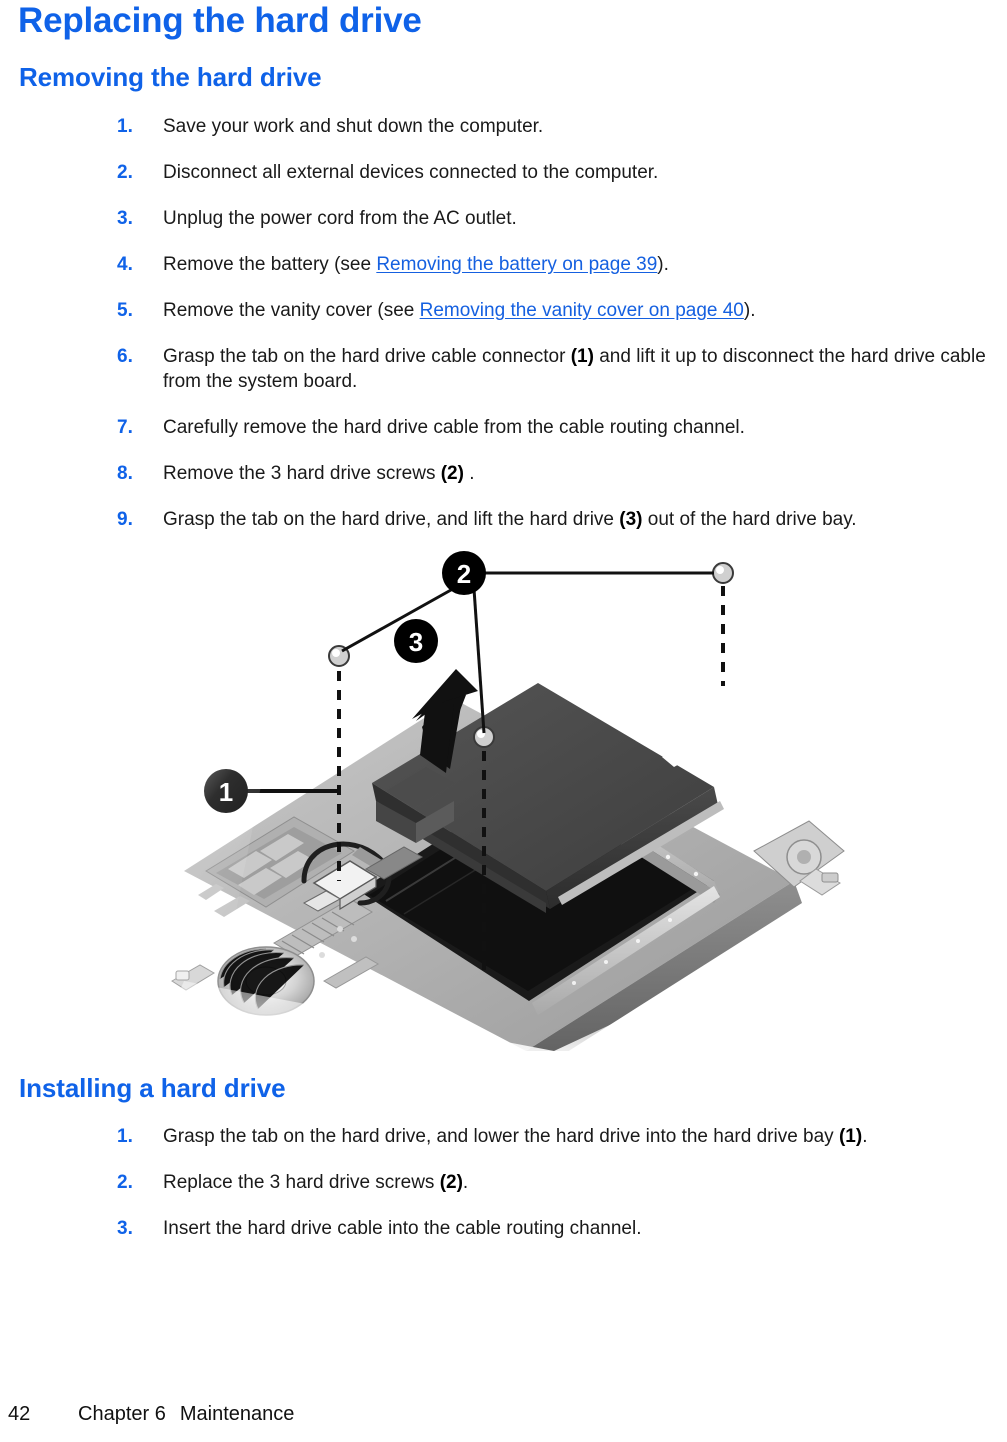  I want to click on section-heading-removing: Removing the hard drive, so click(170, 77).